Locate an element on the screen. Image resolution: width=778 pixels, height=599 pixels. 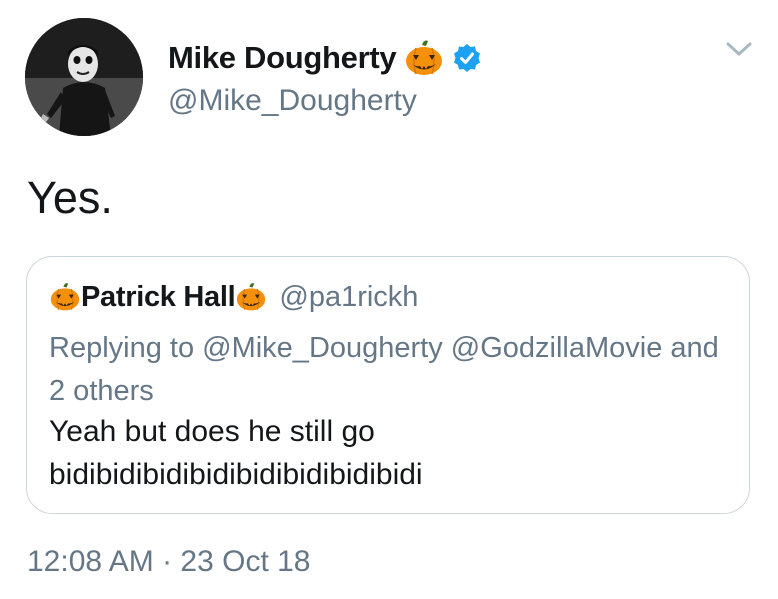
quoted-tweet-text-line: bidibidibidibidibidibidibidibidi is located at coordinates (236, 474).